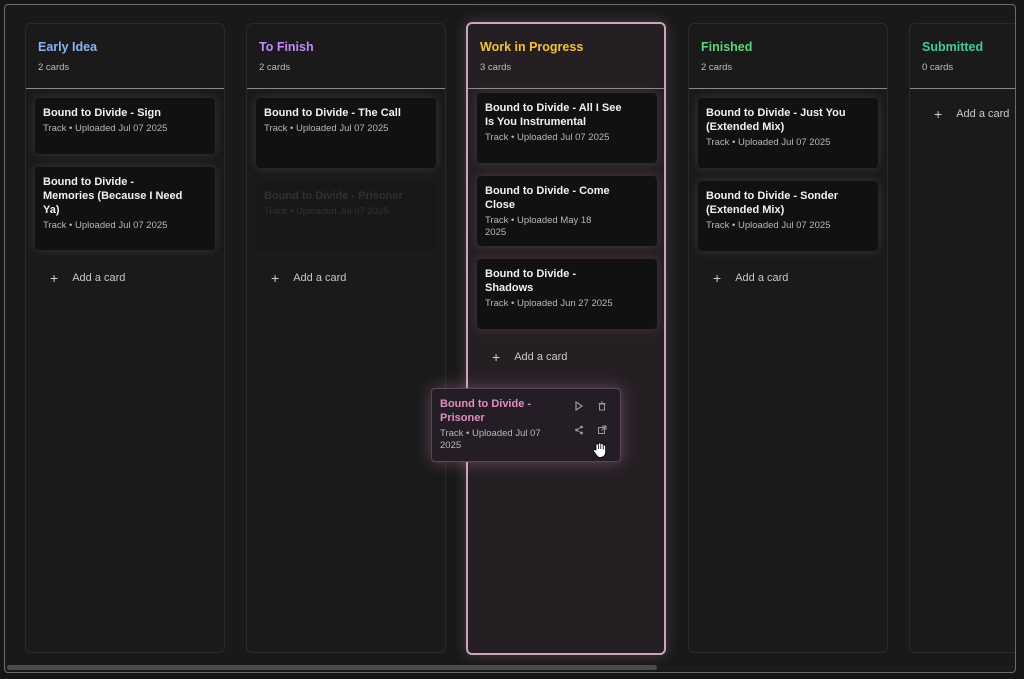 The height and width of the screenshot is (679, 1024). I want to click on external-link-icon, so click(602, 431).